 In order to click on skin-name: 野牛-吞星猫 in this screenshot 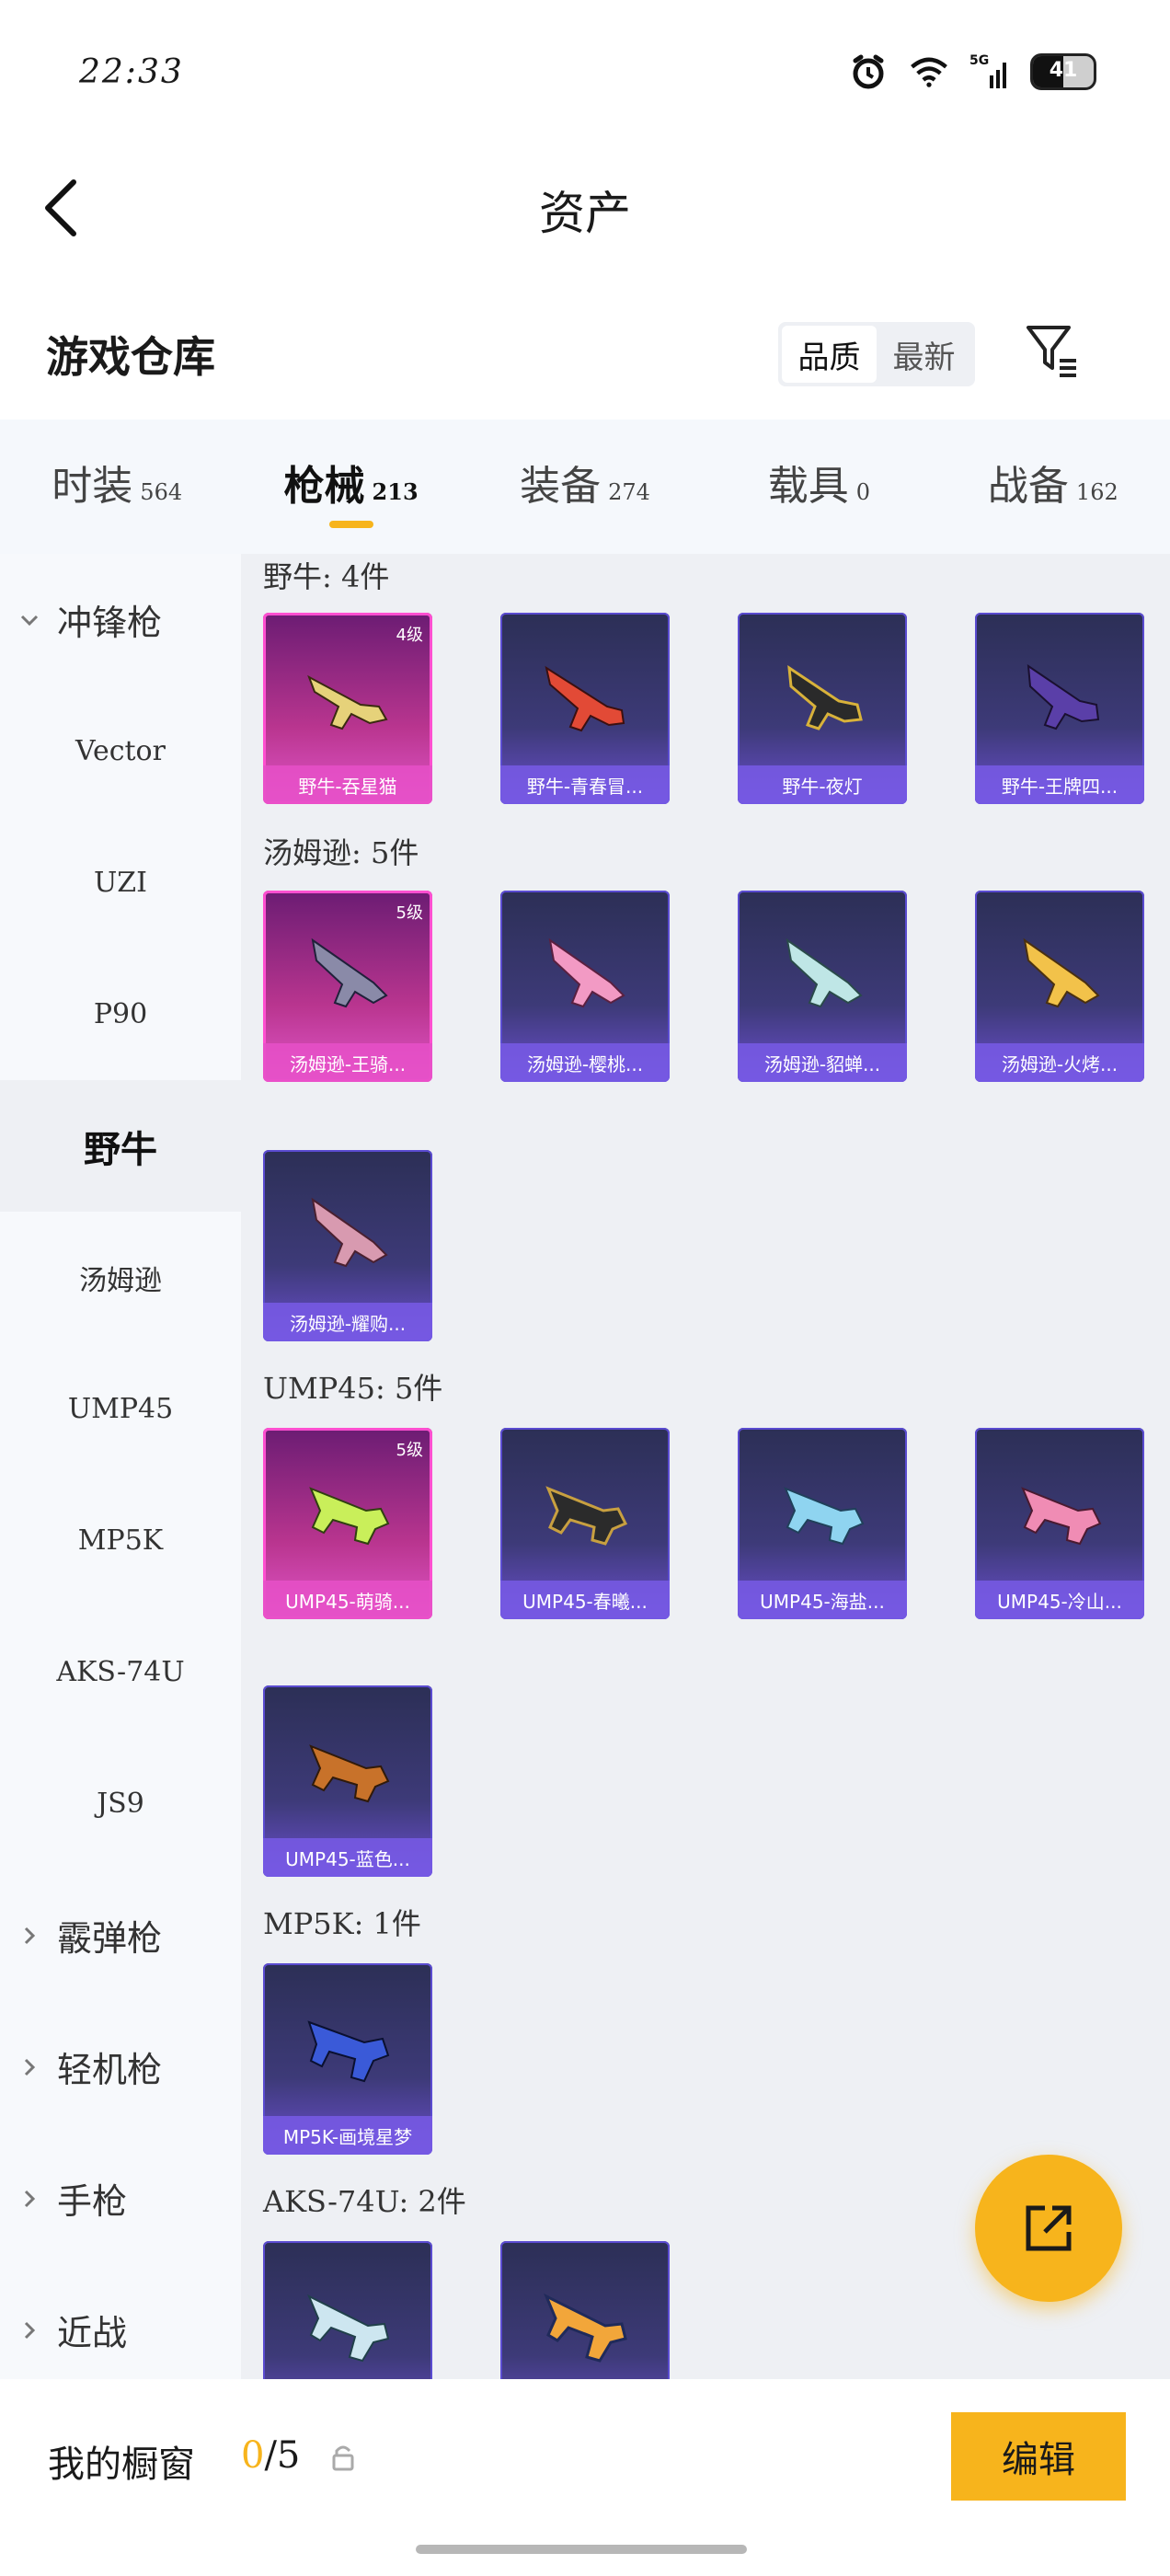, I will do `click(347, 784)`.